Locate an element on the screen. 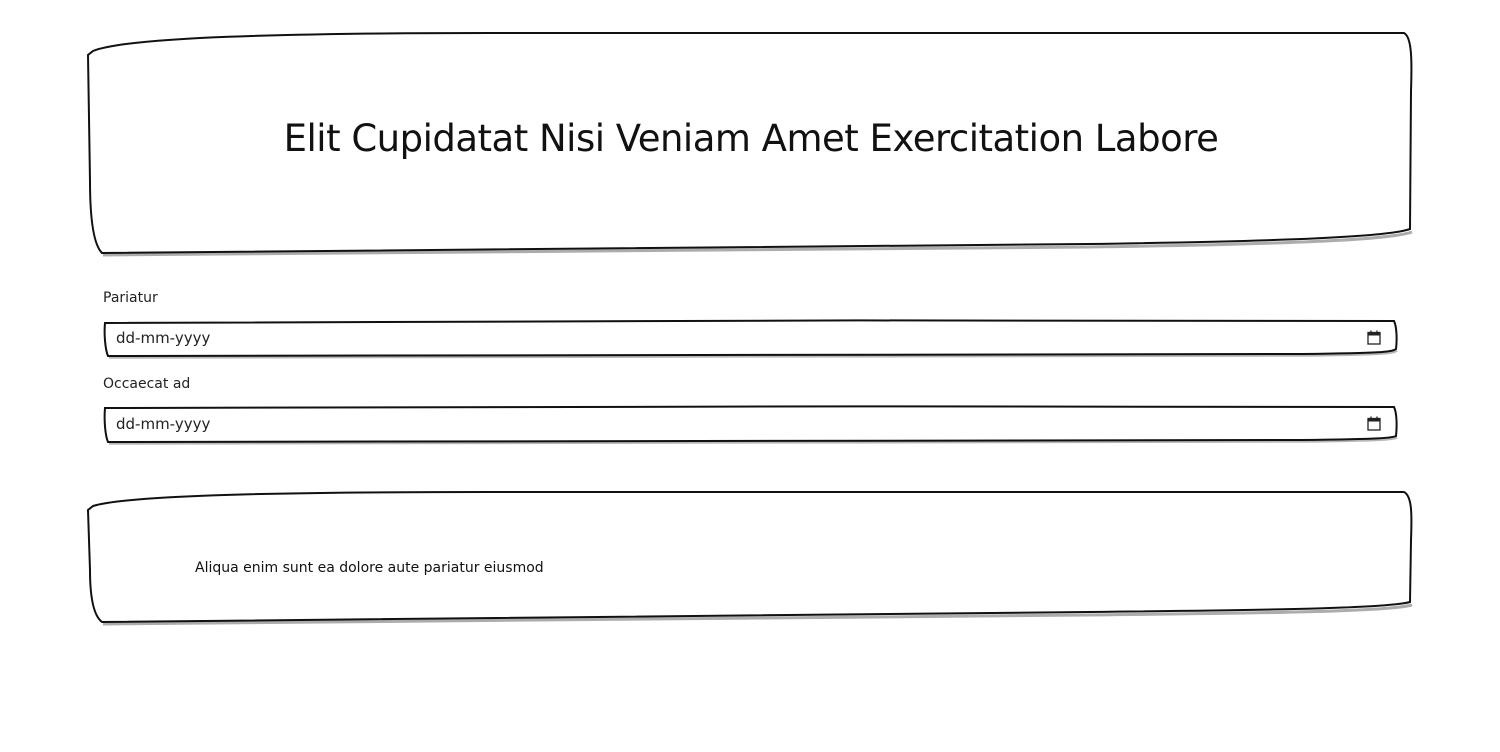 The image size is (1500, 752). occaecat-ad-date-input is located at coordinates (749, 423).